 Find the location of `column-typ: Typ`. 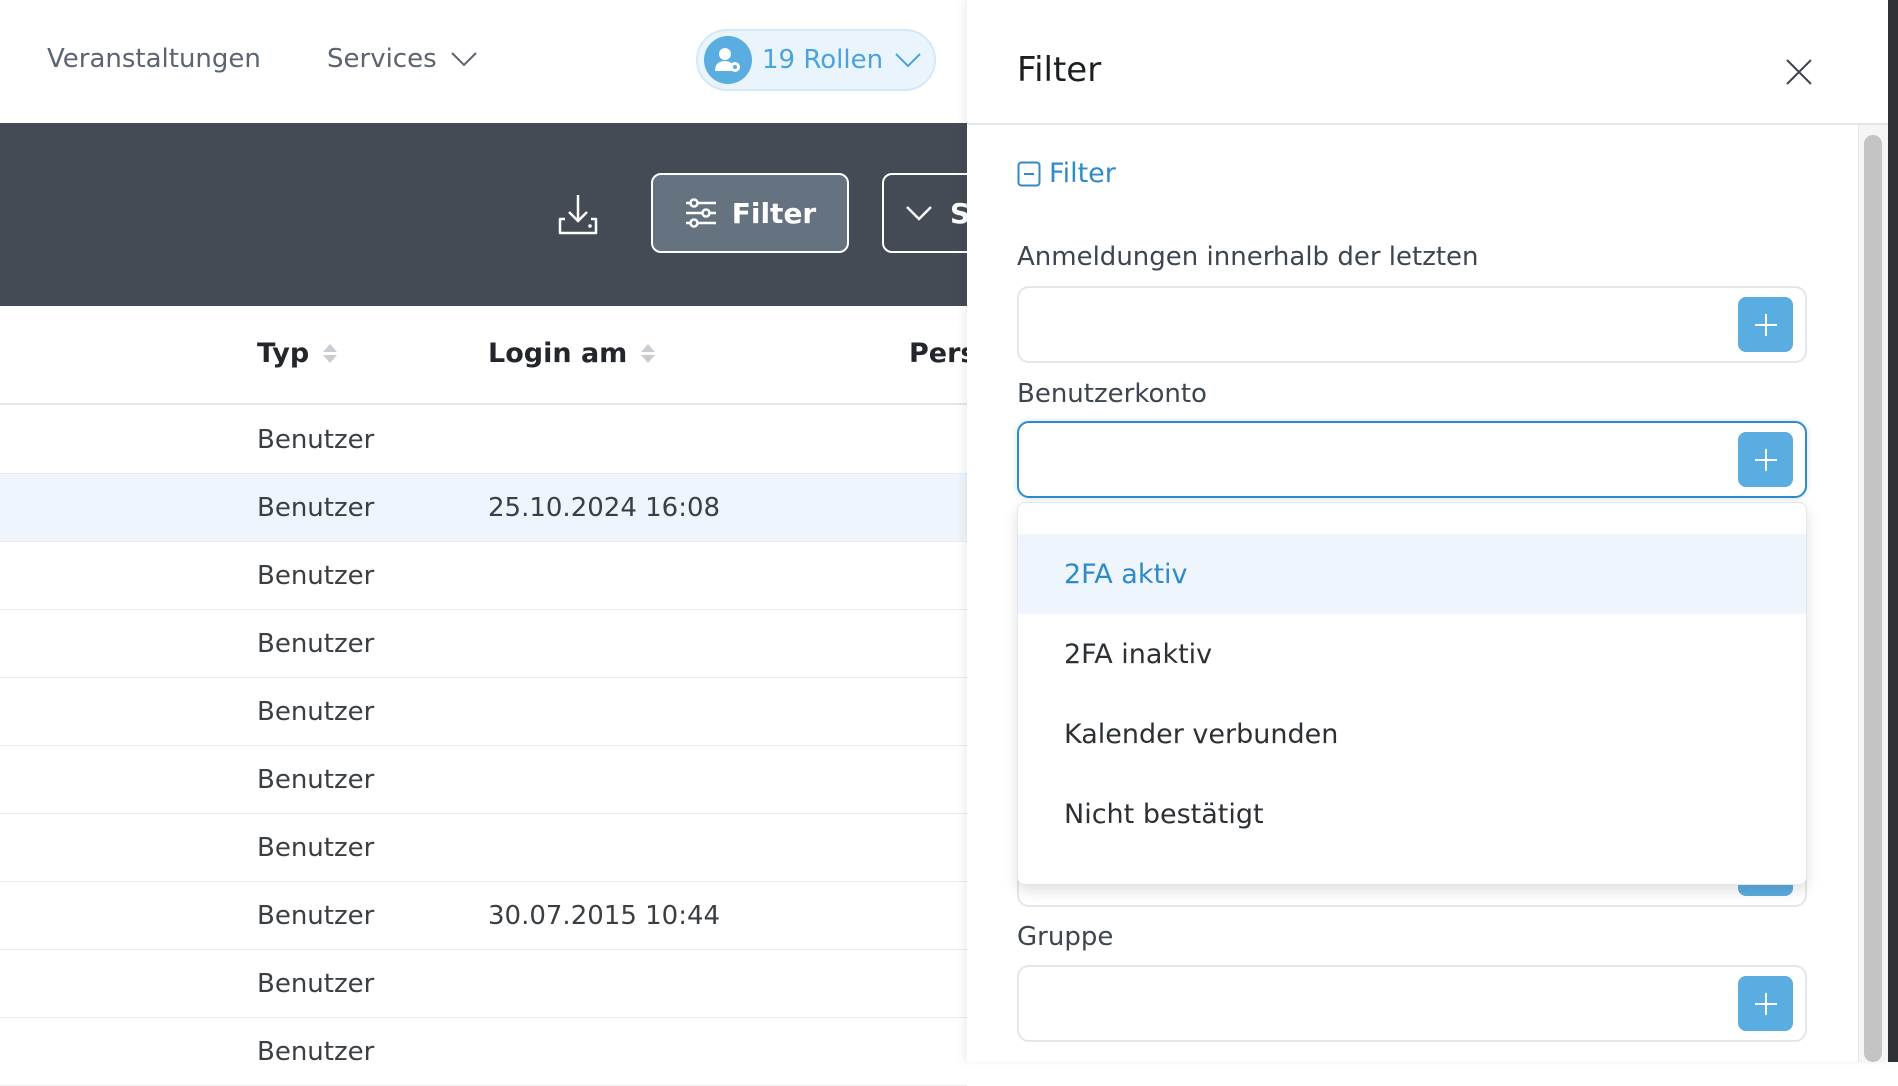

column-typ: Typ is located at coordinates (297, 353).